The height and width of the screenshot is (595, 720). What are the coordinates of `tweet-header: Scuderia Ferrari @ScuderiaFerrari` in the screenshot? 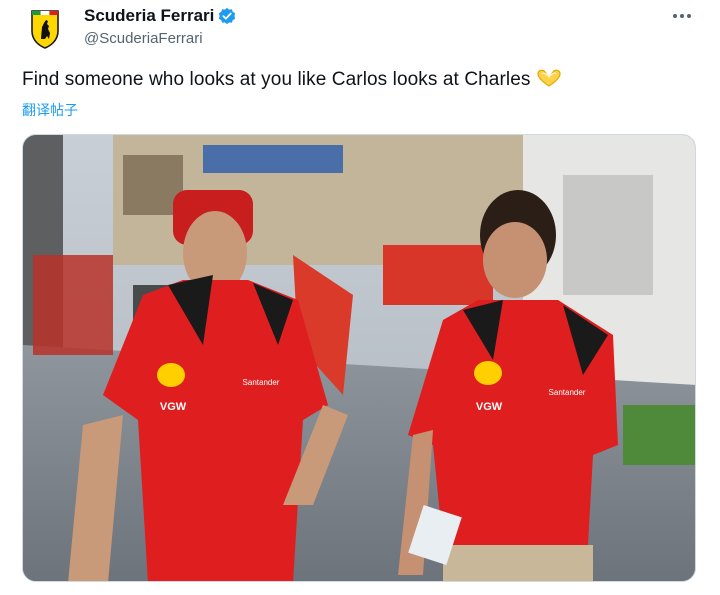 It's located at (362, 28).